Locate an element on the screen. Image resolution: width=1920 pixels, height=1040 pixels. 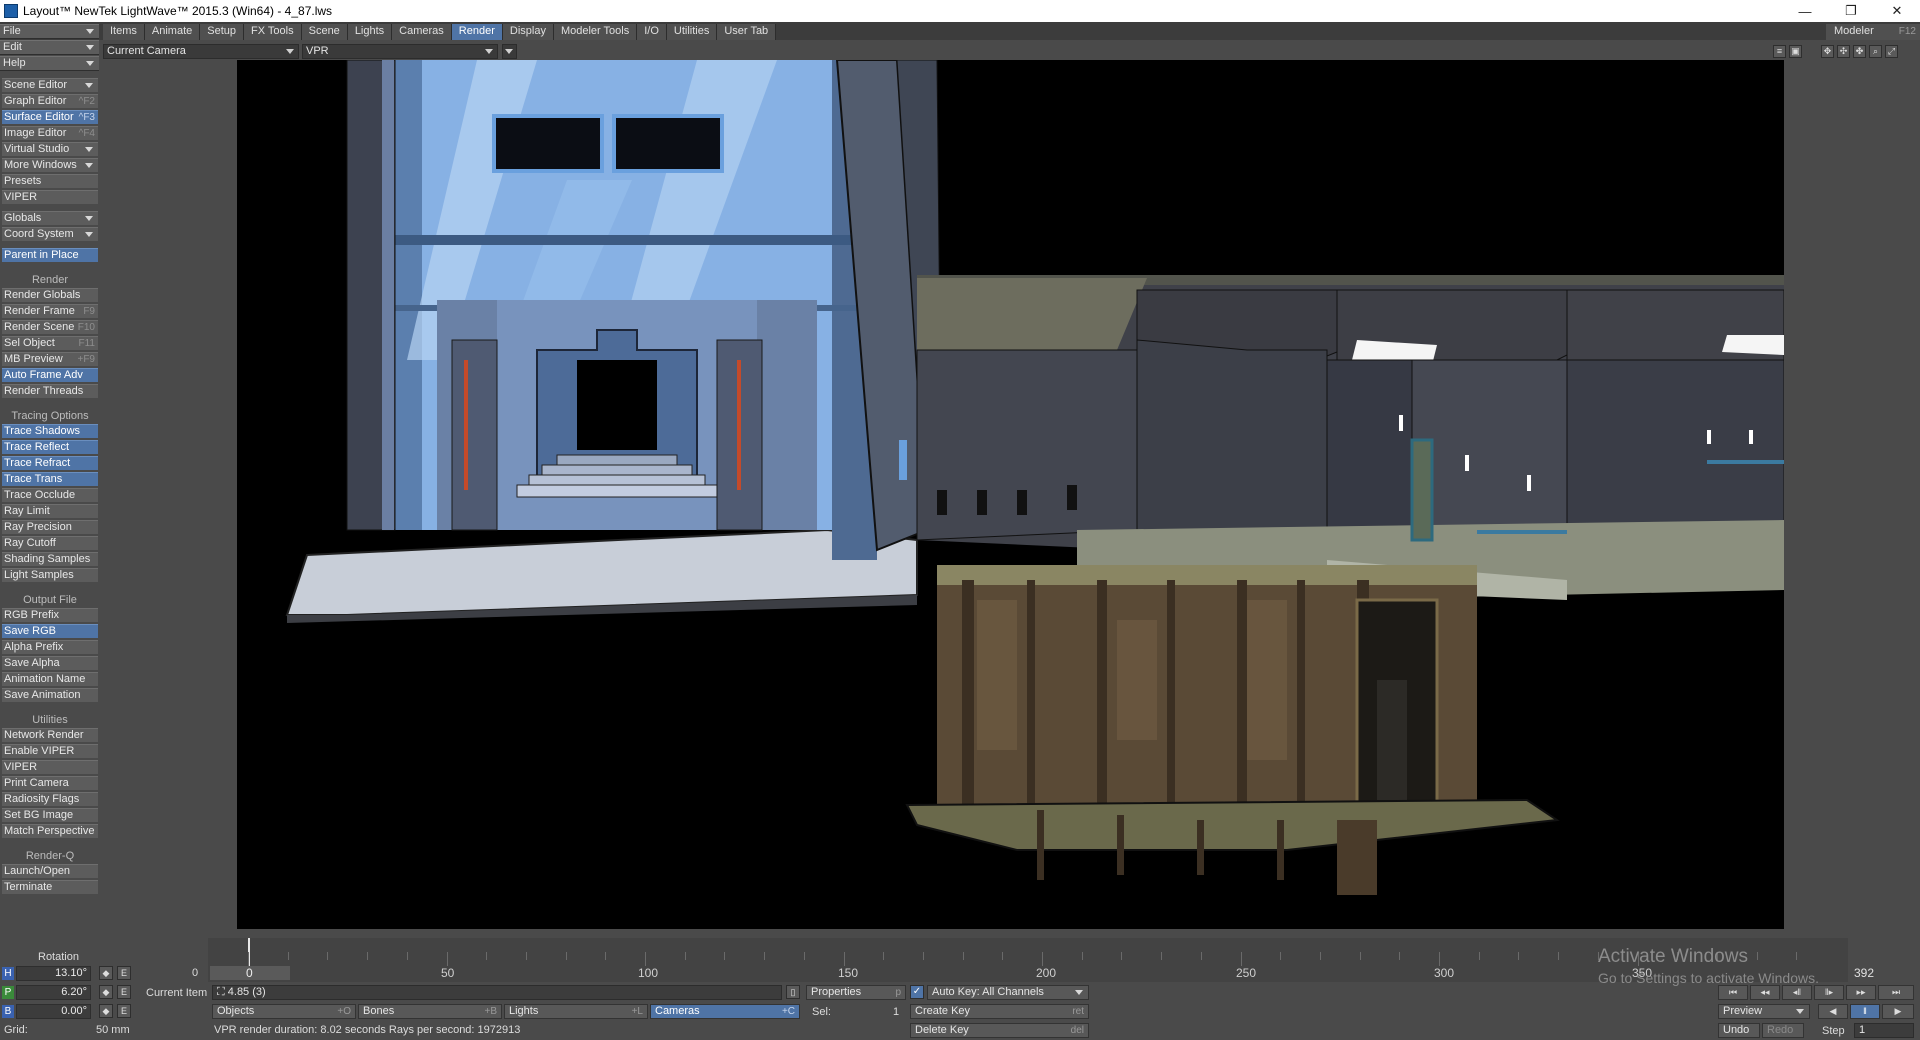
start-frame: 0 is located at coordinates (195, 973).